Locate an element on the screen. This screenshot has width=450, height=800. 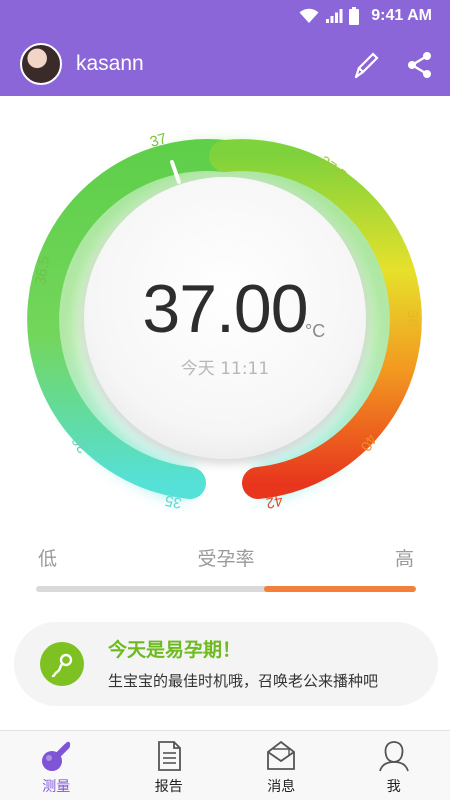
fertility-tip-card: 今天是易孕期！ 生宝宝的最佳时机哦，召唤老公来播种吧 is located at coordinates (226, 664).